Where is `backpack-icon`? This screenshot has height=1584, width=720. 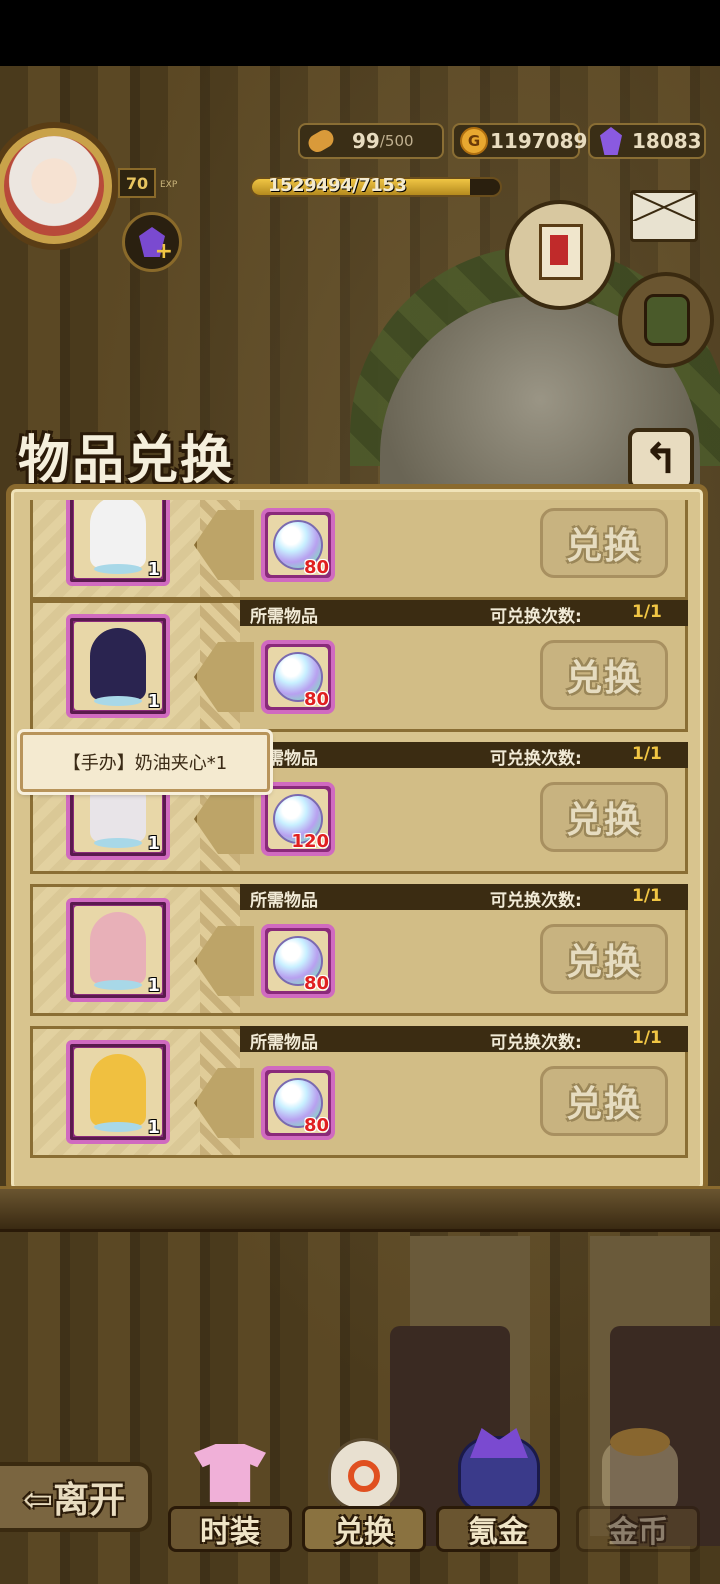 backpack-icon is located at coordinates (667, 320).